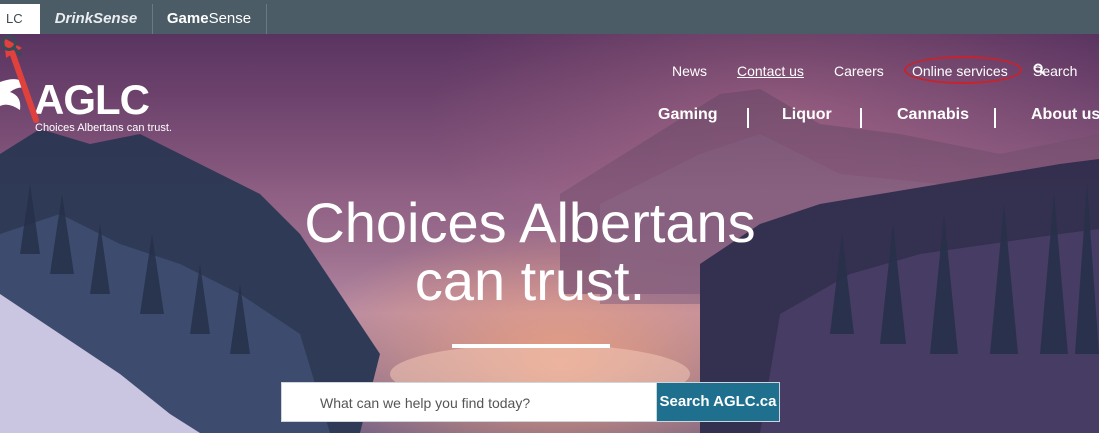 The height and width of the screenshot is (433, 1099). What do you see at coordinates (230, 18) in the screenshot?
I see `tab-gamesense-suffix: Sense` at bounding box center [230, 18].